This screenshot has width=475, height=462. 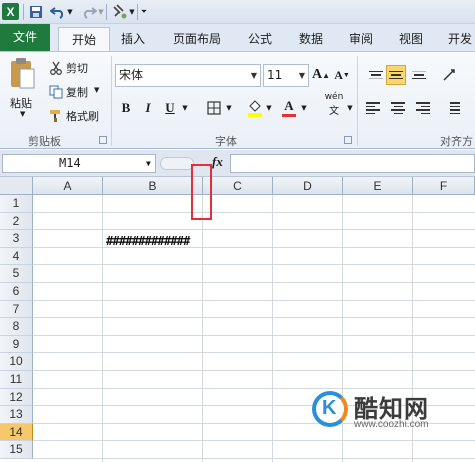 What do you see at coordinates (77, 92) in the screenshot?
I see `copy-button: 复制` at bounding box center [77, 92].